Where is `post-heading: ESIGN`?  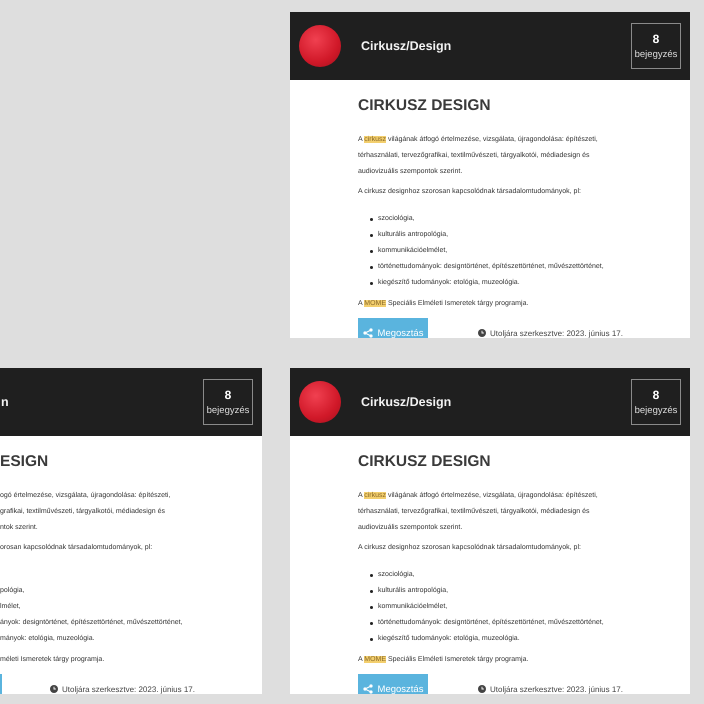 post-heading: ESIGN is located at coordinates (25, 462).